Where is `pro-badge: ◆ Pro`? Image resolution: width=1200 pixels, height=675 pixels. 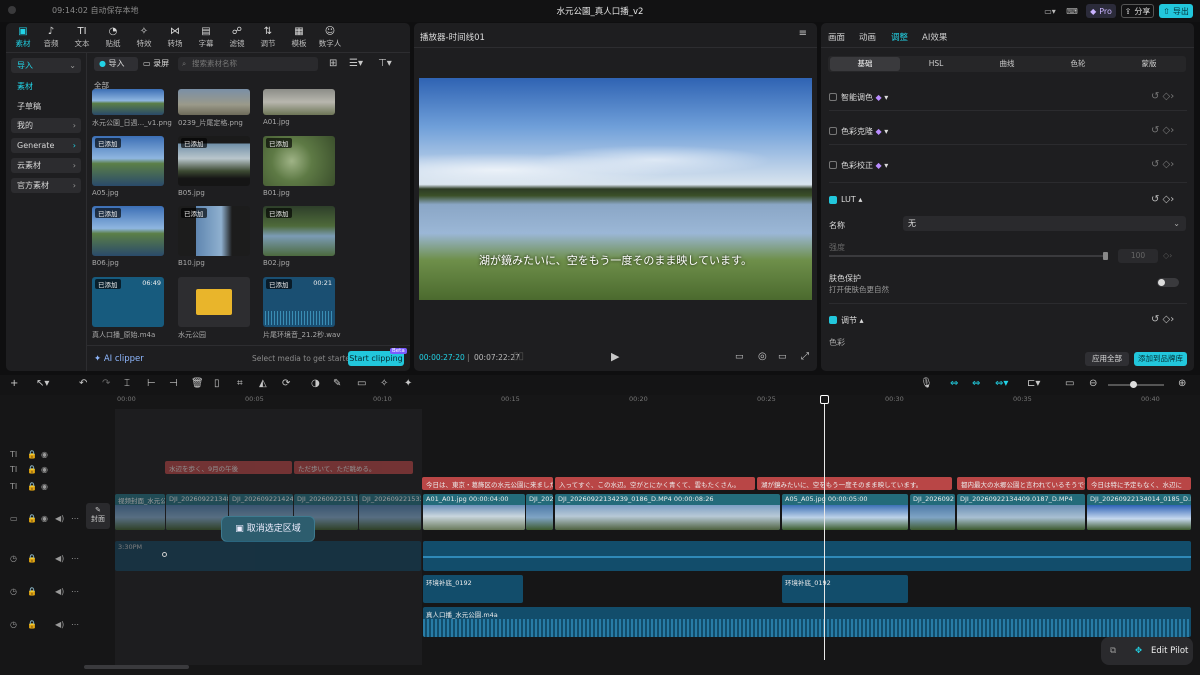
pro-badge: ◆ Pro is located at coordinates (1101, 11).